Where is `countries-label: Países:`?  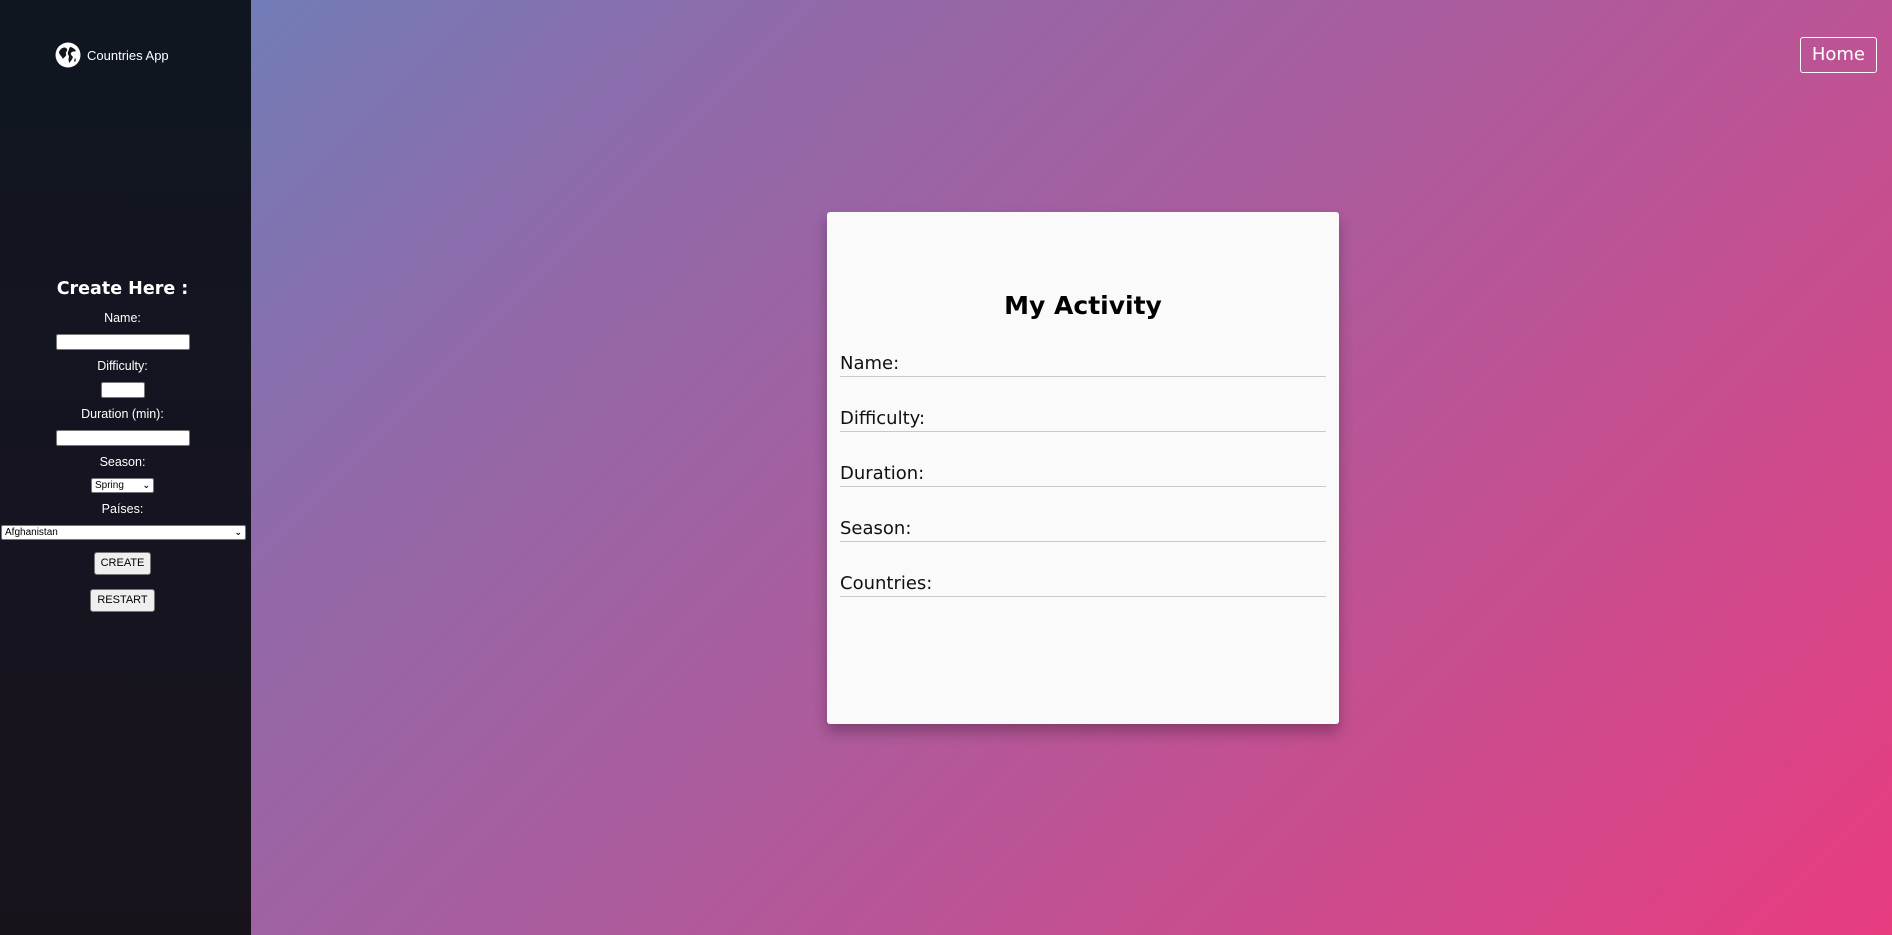 countries-label: Países: is located at coordinates (122, 509).